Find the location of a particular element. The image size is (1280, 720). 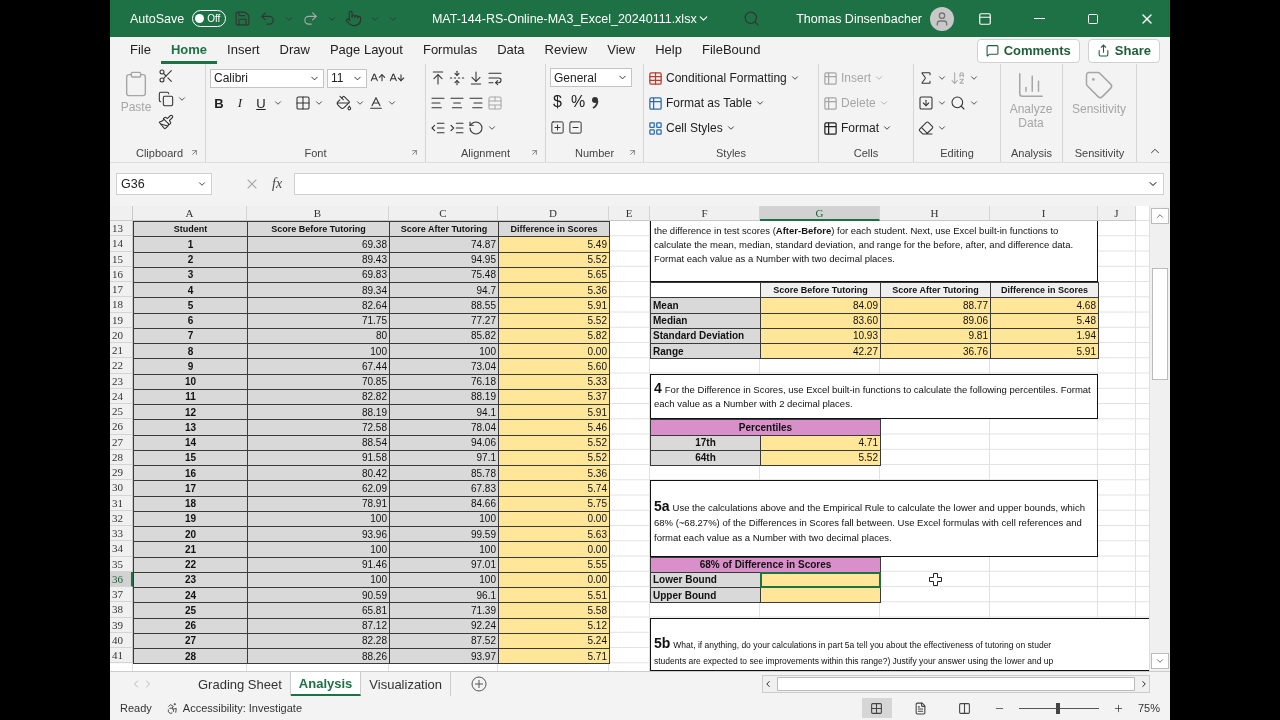

column-header: H is located at coordinates (935, 213).